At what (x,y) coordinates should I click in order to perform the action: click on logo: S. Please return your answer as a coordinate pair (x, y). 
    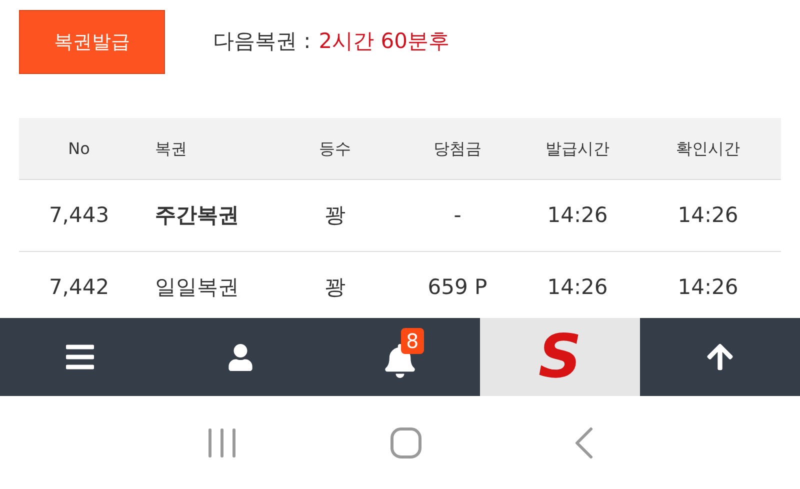
    Looking at the image, I should click on (560, 357).